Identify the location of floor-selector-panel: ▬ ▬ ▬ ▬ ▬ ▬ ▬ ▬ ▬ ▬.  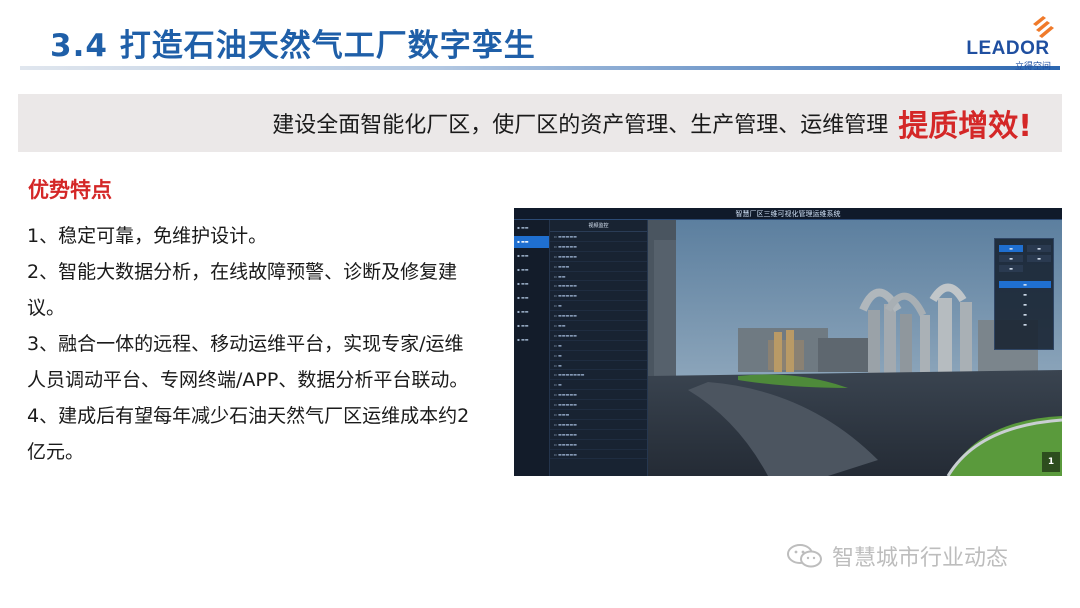
(1024, 294).